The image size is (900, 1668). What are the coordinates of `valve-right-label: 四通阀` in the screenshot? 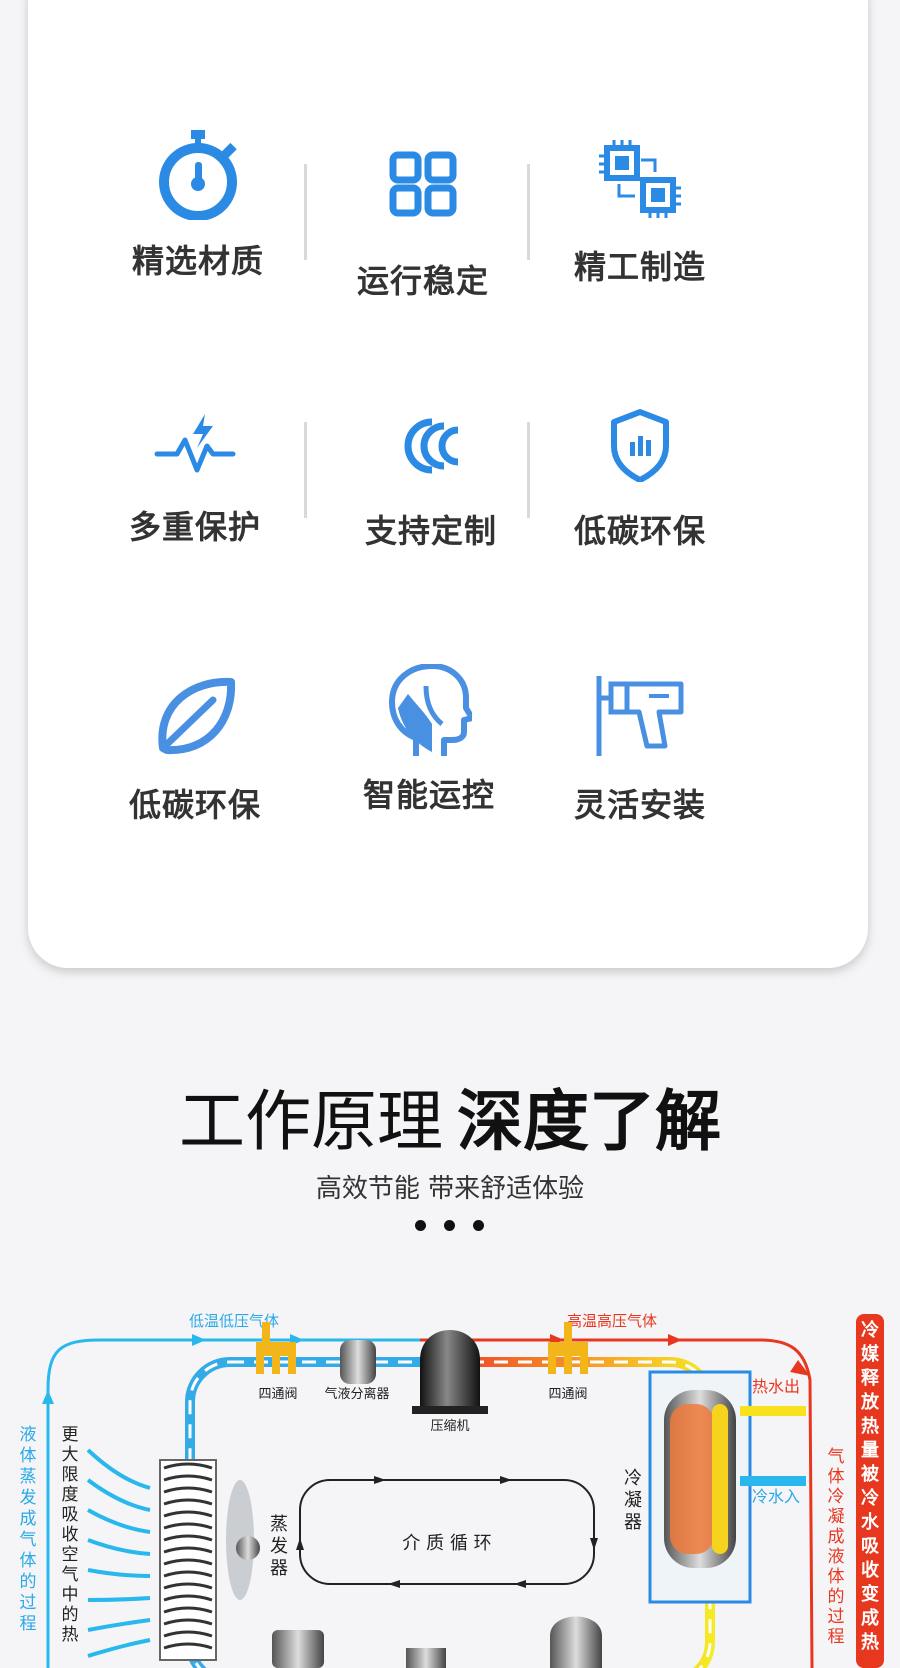 It's located at (567, 1394).